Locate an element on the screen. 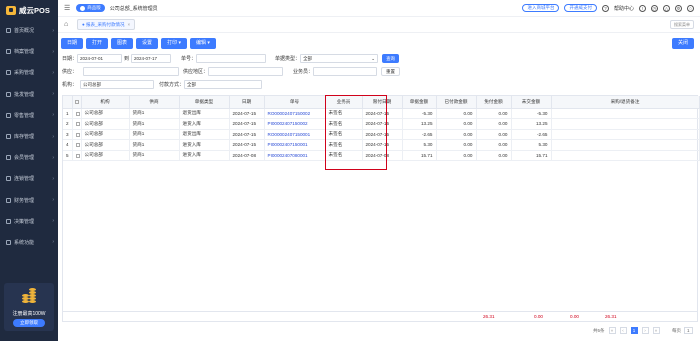 The width and height of the screenshot is (700, 341). col-paid: 已付款金额 is located at coordinates (456, 102).